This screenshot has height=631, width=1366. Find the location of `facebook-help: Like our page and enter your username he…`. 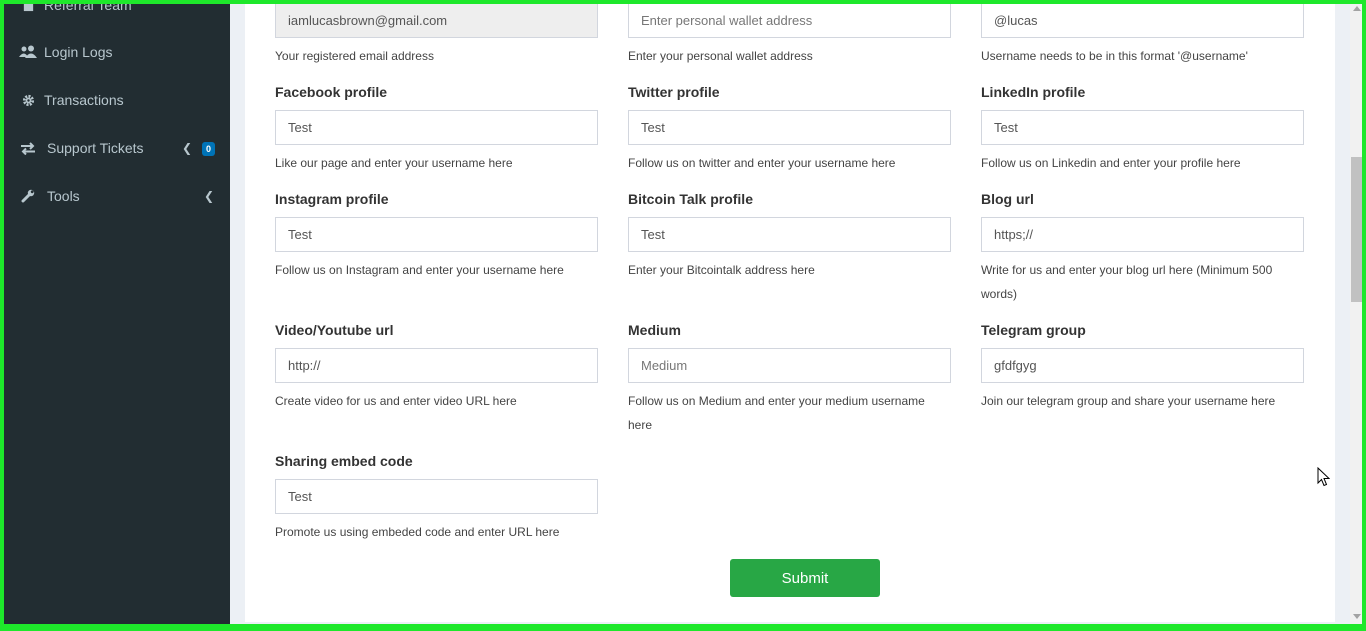

facebook-help: Like our page and enter your username he… is located at coordinates (394, 163).